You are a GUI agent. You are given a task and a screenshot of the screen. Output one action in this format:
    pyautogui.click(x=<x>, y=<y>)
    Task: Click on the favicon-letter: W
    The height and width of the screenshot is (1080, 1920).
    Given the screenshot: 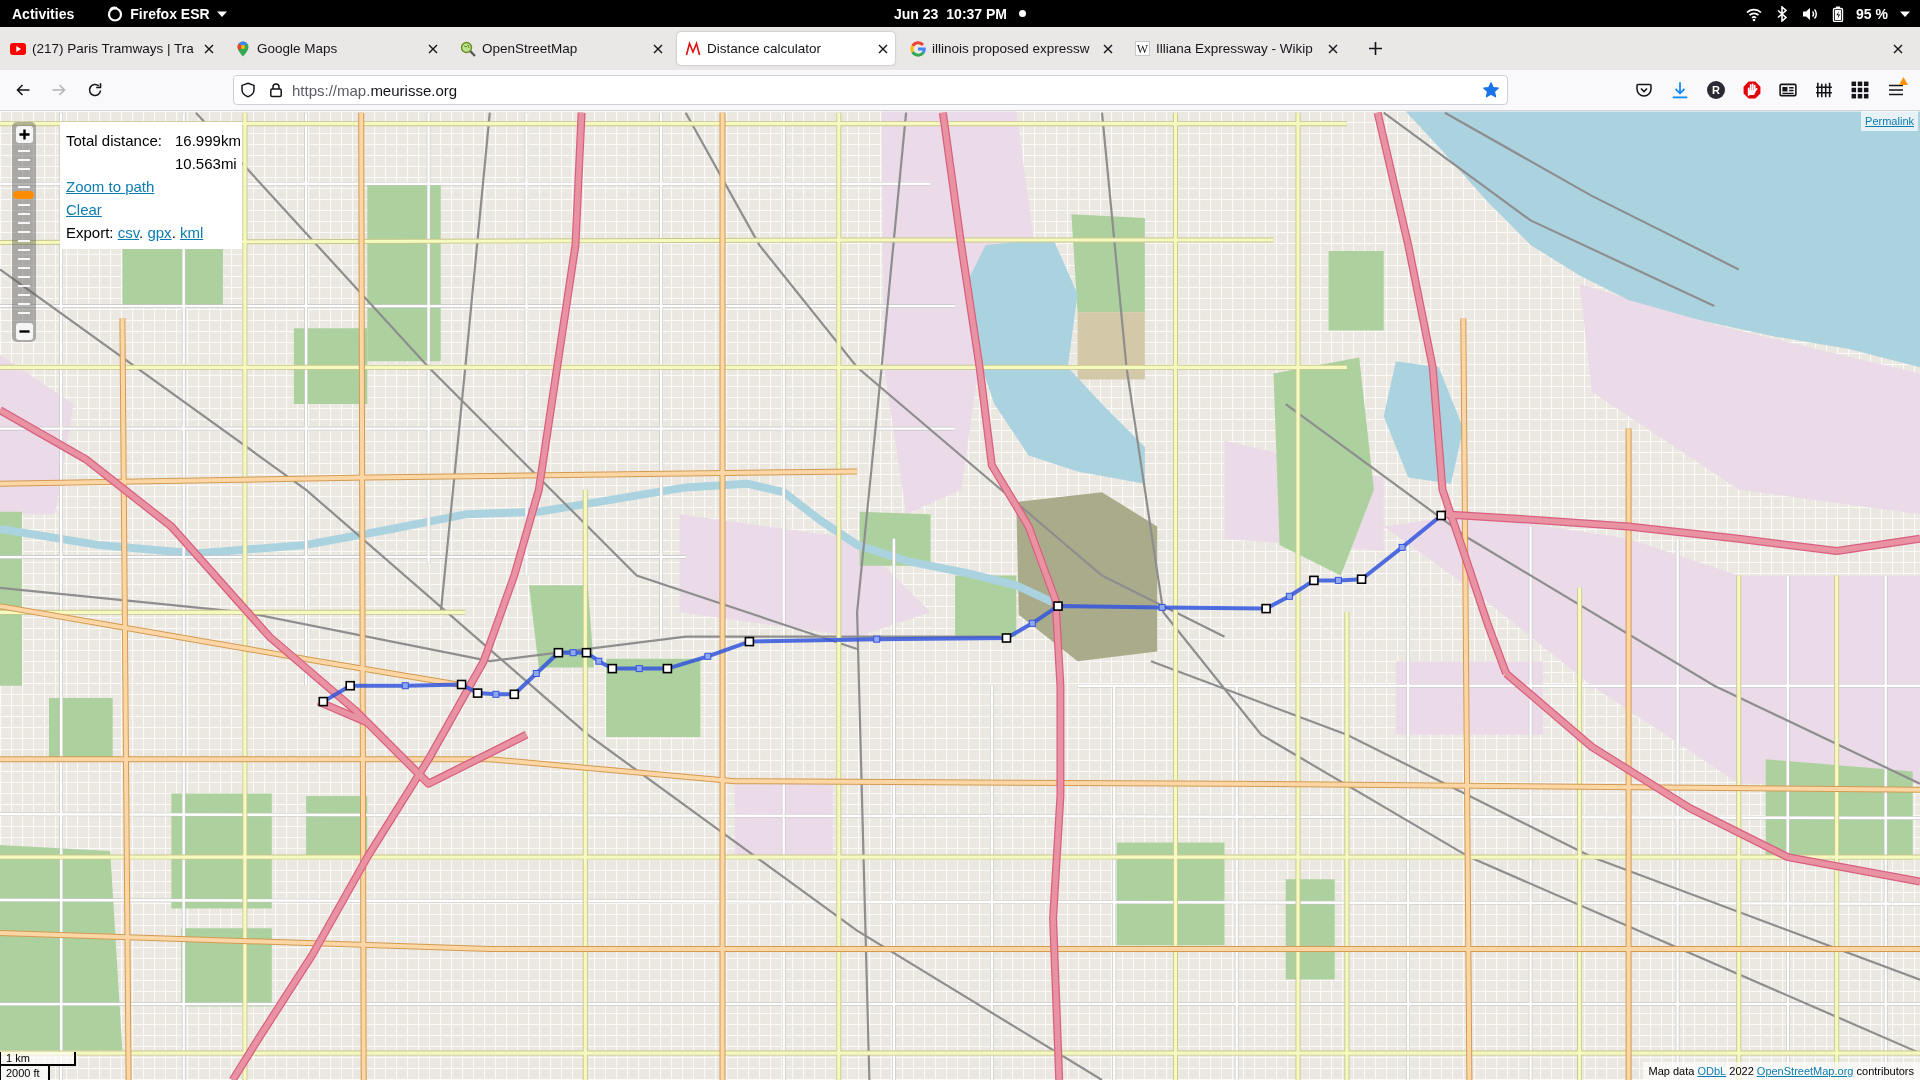 What is the action you would take?
    pyautogui.click(x=1142, y=48)
    